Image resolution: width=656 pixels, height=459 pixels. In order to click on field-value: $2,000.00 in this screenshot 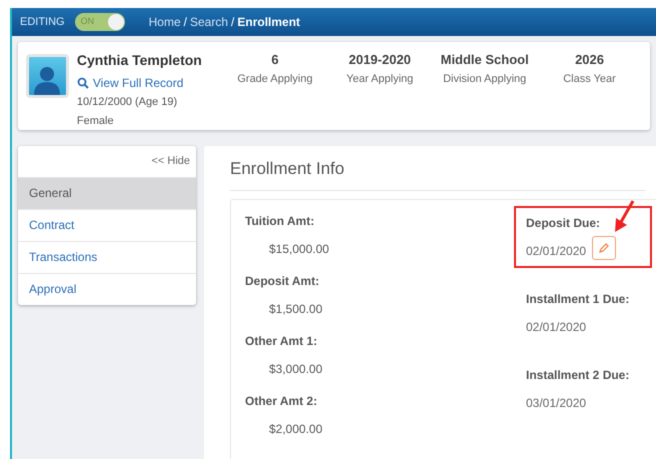, I will do `click(296, 429)`.